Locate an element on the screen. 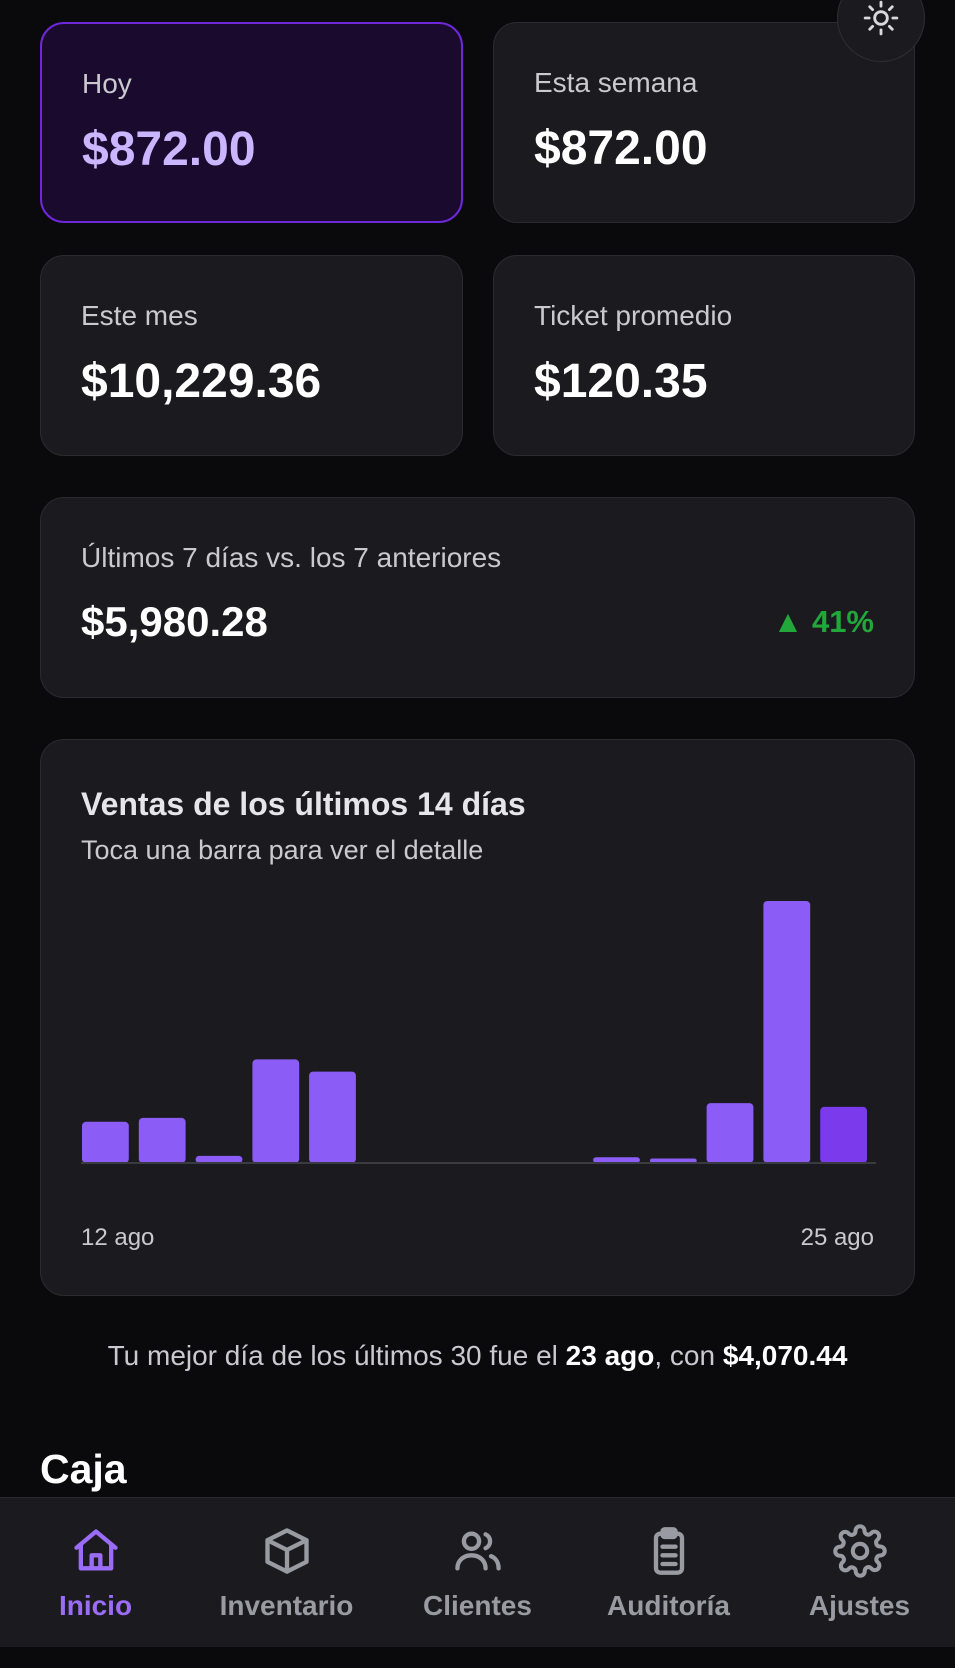 The width and height of the screenshot is (955, 1668). best-day-prefix: Tu mejor día de los últimos 30 fue el is located at coordinates (336, 1355).